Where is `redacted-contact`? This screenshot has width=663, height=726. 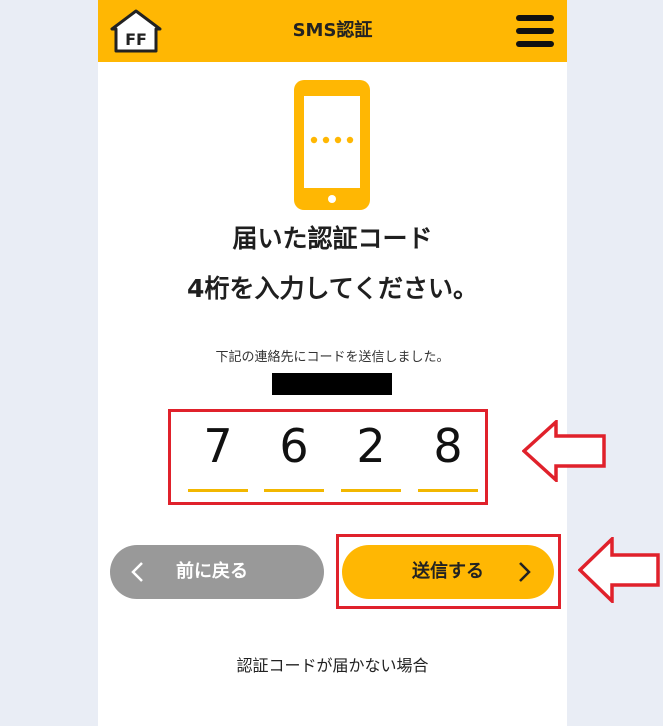
redacted-contact is located at coordinates (332, 384).